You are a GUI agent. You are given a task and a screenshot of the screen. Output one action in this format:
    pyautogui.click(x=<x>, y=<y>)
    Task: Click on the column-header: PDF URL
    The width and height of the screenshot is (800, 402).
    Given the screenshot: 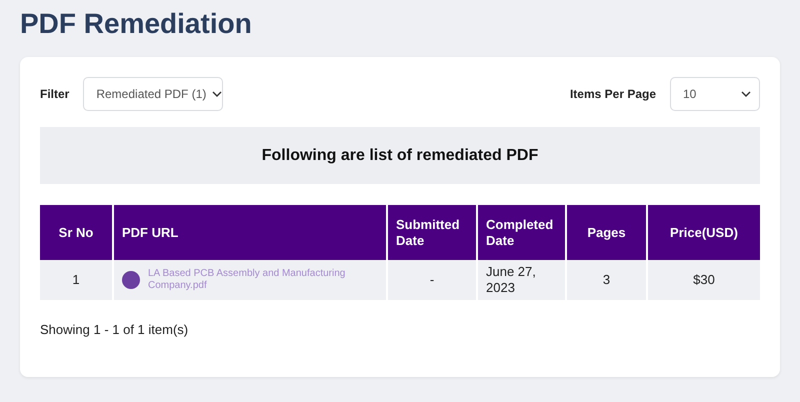 What is the action you would take?
    pyautogui.click(x=250, y=232)
    